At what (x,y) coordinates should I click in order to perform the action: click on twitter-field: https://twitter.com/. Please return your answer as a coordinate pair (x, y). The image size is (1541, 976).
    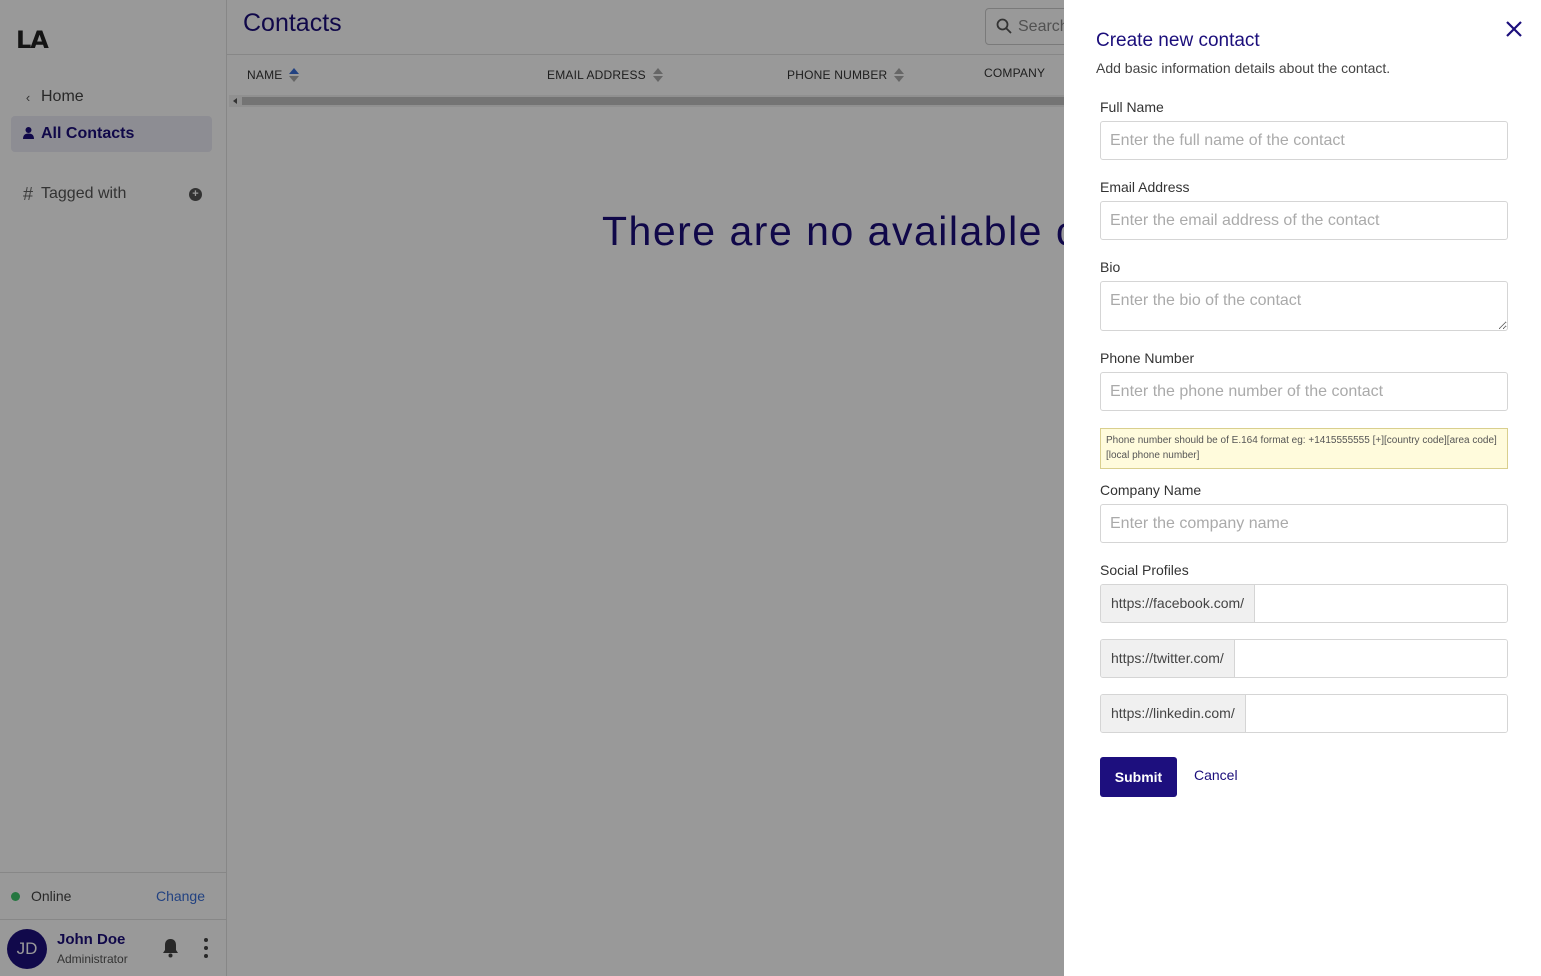
    Looking at the image, I should click on (1304, 658).